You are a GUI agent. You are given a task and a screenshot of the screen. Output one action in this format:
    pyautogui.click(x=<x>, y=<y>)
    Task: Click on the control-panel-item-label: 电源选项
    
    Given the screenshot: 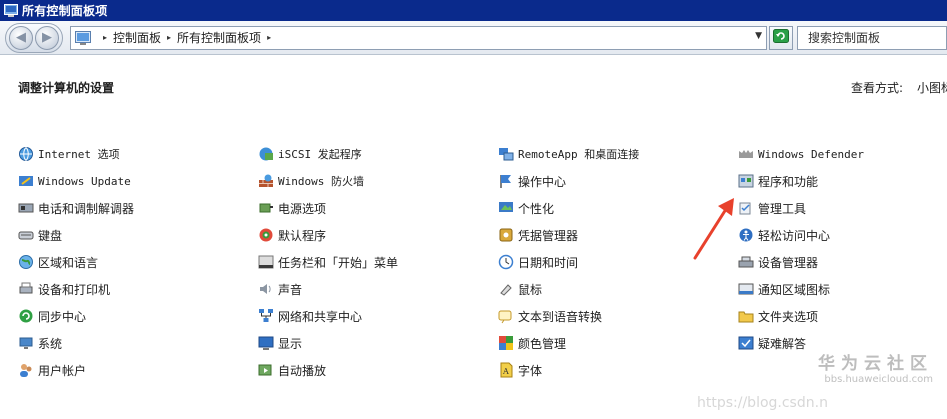 What is the action you would take?
    pyautogui.click(x=302, y=208)
    